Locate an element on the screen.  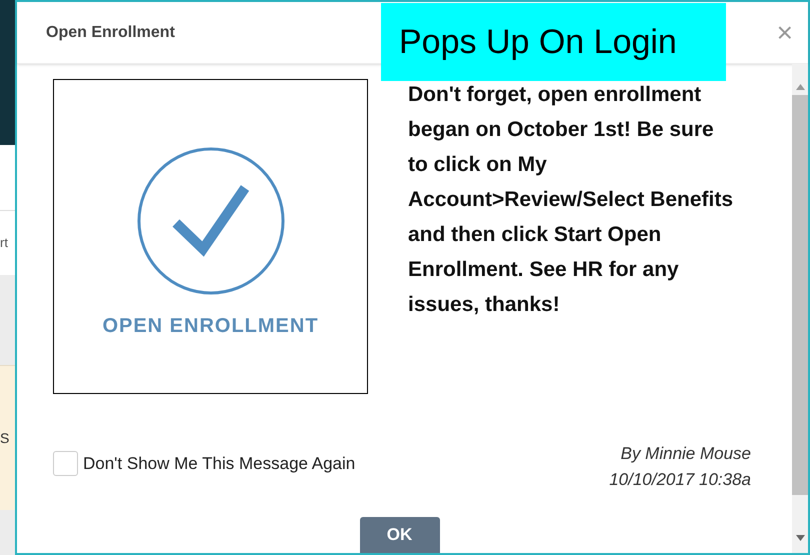
ok-button: OK is located at coordinates (400, 535).